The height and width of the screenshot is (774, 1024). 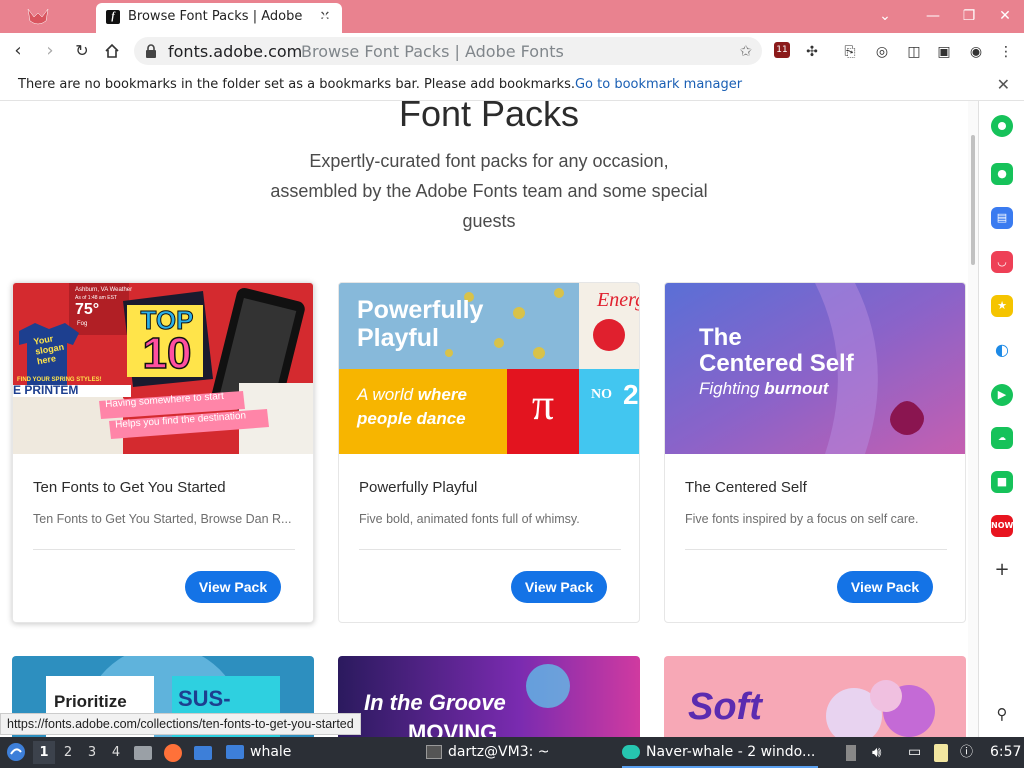 What do you see at coordinates (1002, 570) in the screenshot?
I see `add-icon: +` at bounding box center [1002, 570].